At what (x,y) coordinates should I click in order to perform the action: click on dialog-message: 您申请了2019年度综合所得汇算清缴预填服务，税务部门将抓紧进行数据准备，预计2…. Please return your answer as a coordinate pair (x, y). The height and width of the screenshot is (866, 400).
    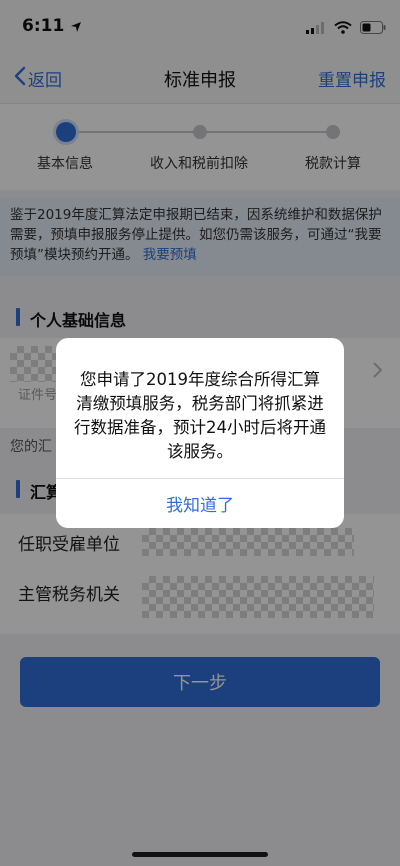
    Looking at the image, I should click on (200, 415).